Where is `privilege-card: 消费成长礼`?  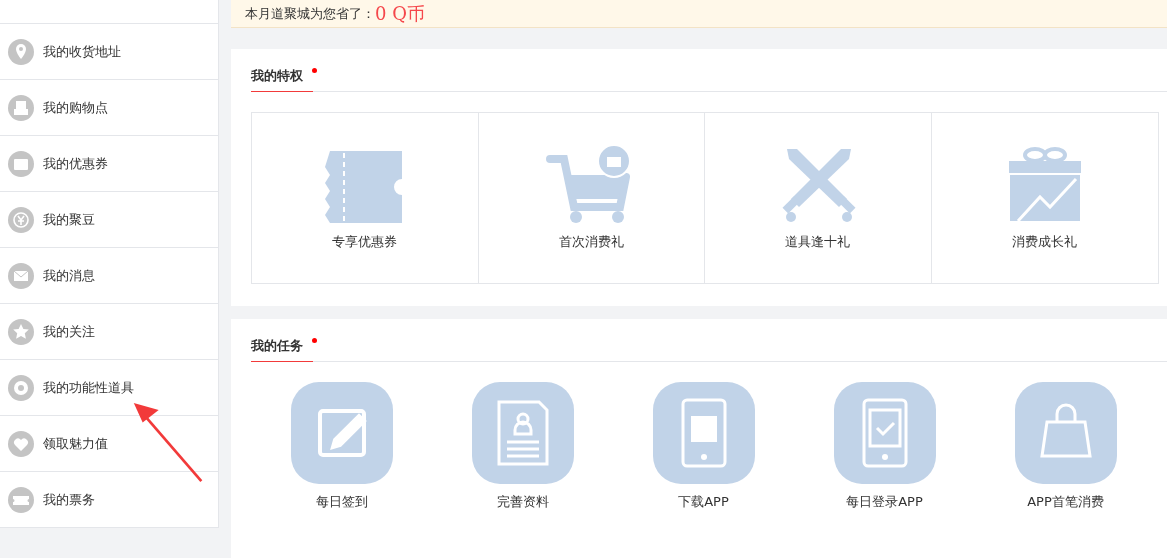 privilege-card: 消费成长礼 is located at coordinates (1044, 198).